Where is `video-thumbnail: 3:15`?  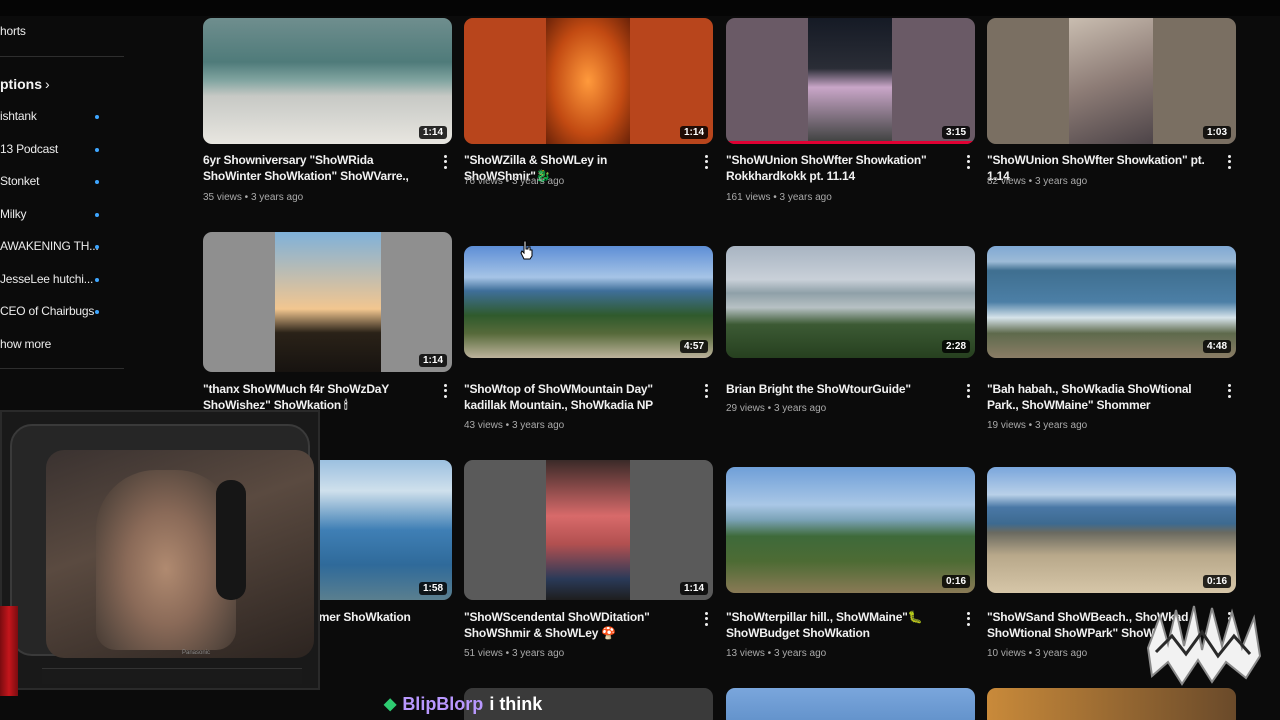 video-thumbnail: 3:15 is located at coordinates (850, 81).